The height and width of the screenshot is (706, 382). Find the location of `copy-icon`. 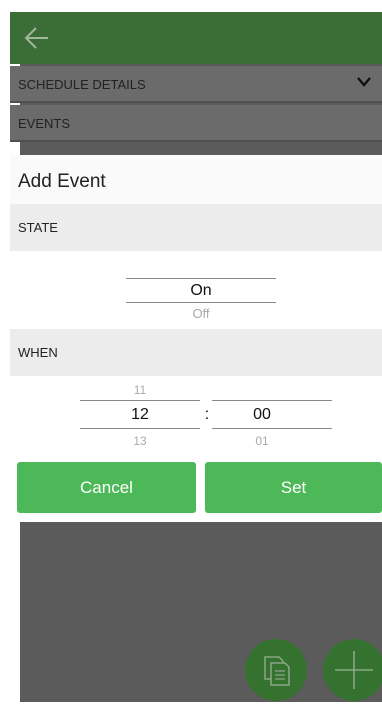

copy-icon is located at coordinates (277, 671).